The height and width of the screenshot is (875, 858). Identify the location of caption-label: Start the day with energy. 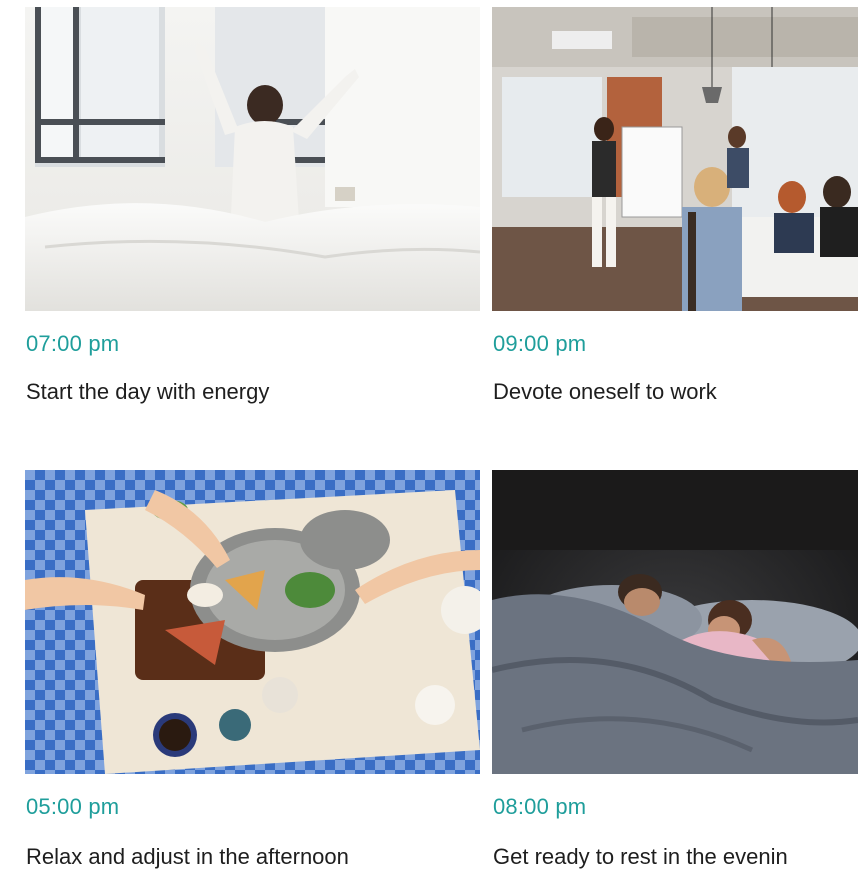
(148, 391).